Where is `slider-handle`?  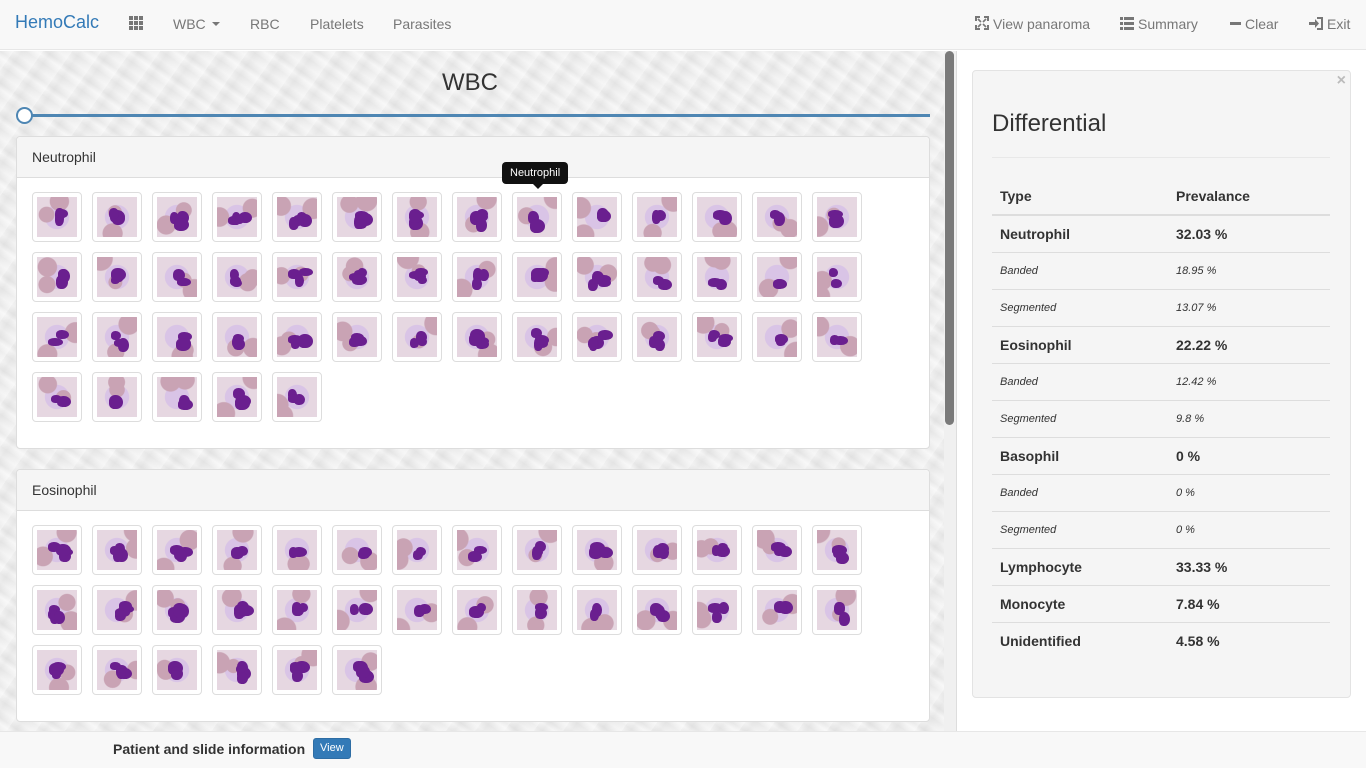 slider-handle is located at coordinates (24, 115).